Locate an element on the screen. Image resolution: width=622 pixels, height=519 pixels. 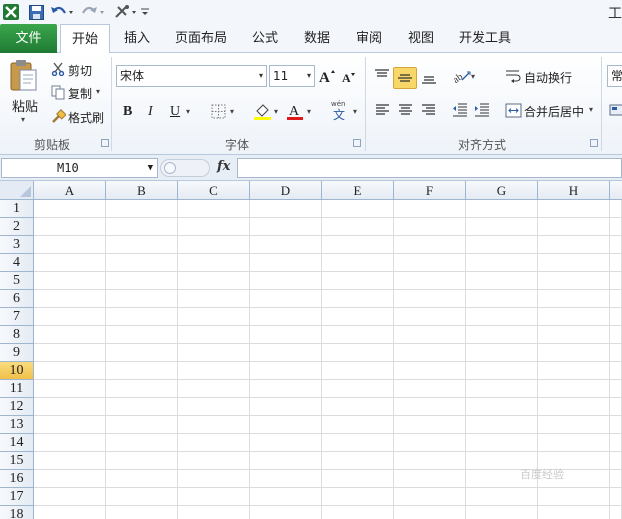
alignment-launcher-icon is located at coordinates (594, 143).